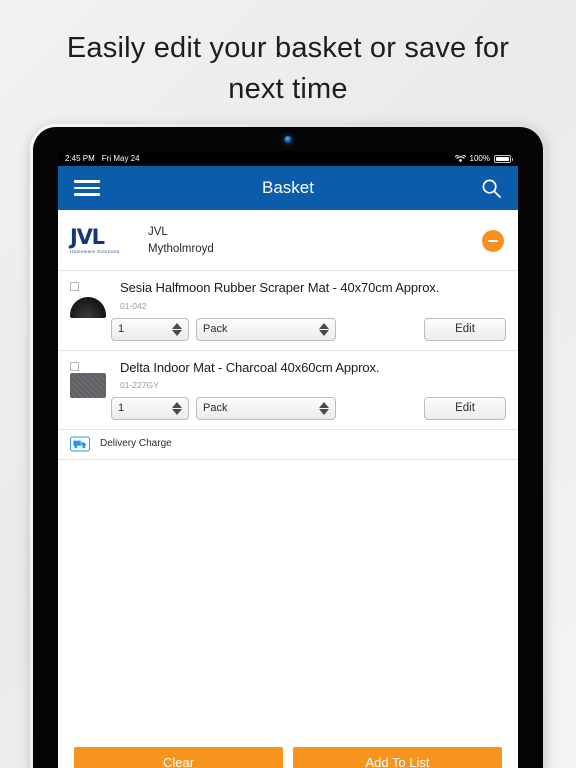 This screenshot has width=576, height=768. I want to click on delivery-charge-row: Delivery Charge, so click(288, 445).